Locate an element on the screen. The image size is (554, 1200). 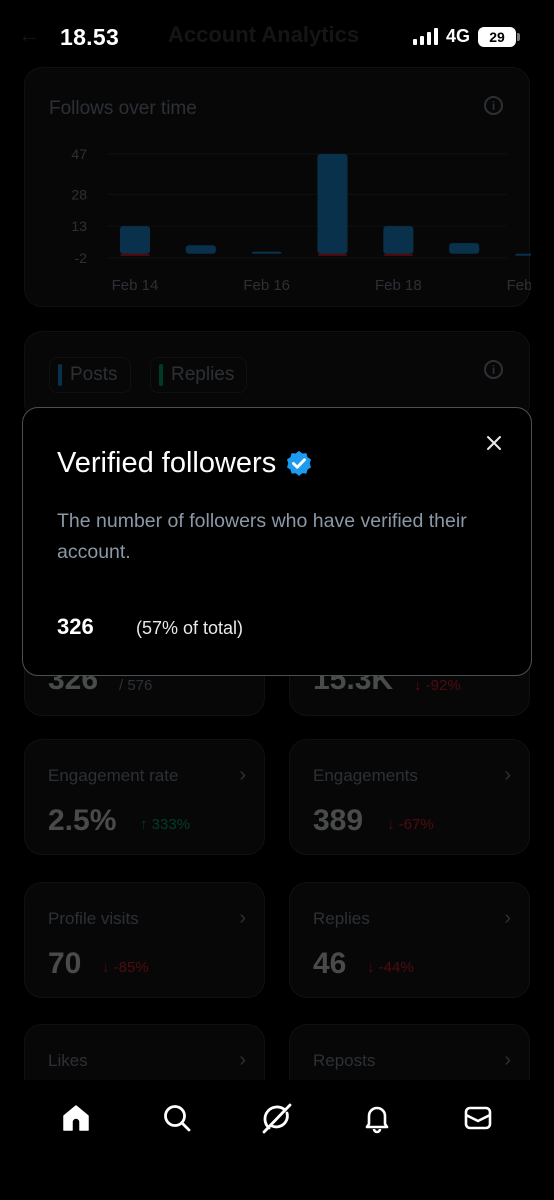
metric-value: 46 is located at coordinates (330, 963).